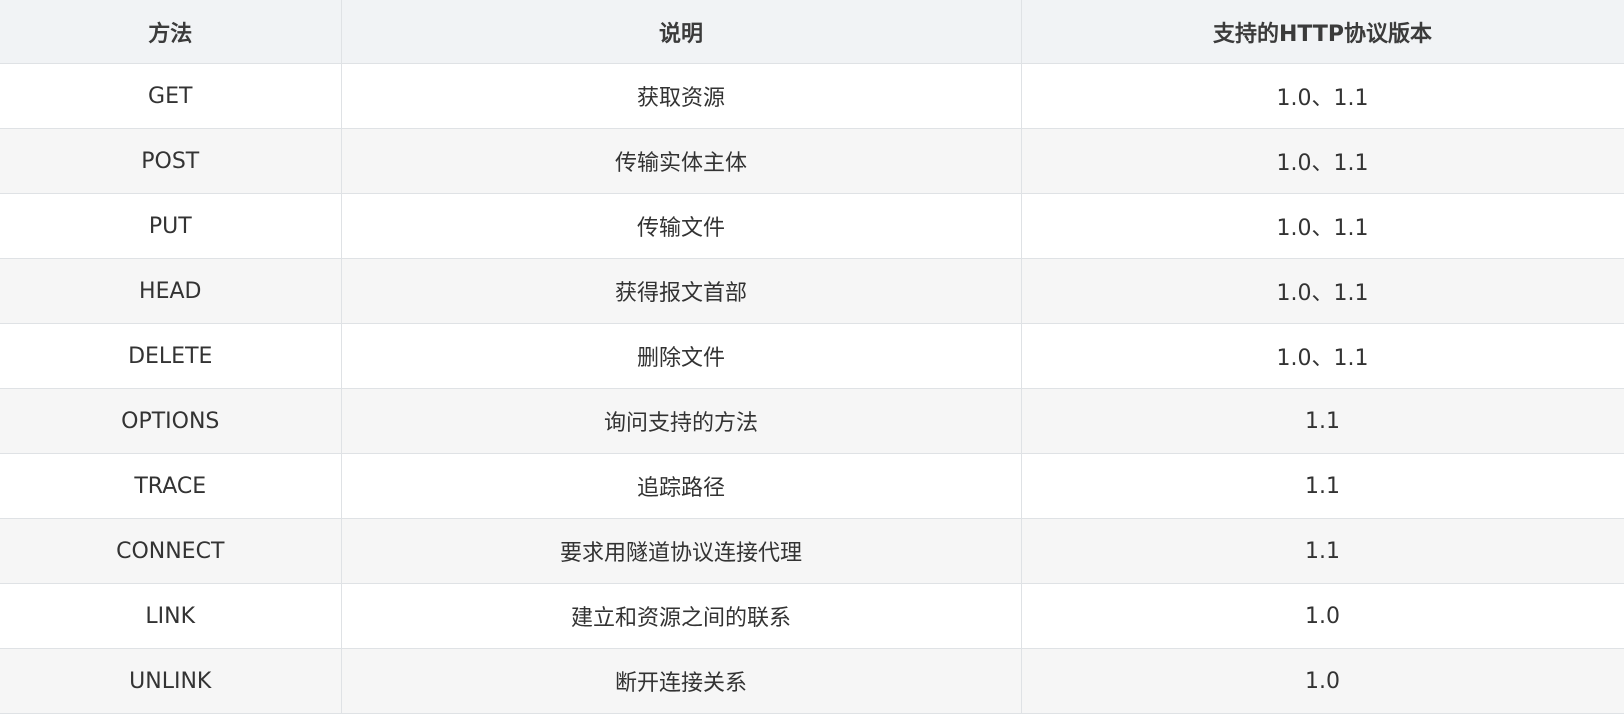  I want to click on cell-description: 断开连接关系, so click(681, 681).